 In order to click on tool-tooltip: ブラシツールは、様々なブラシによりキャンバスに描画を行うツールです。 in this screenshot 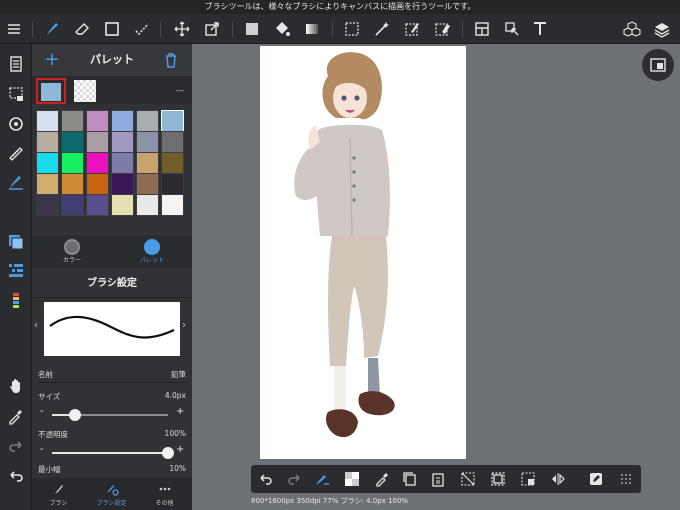, I will do `click(340, 7)`.